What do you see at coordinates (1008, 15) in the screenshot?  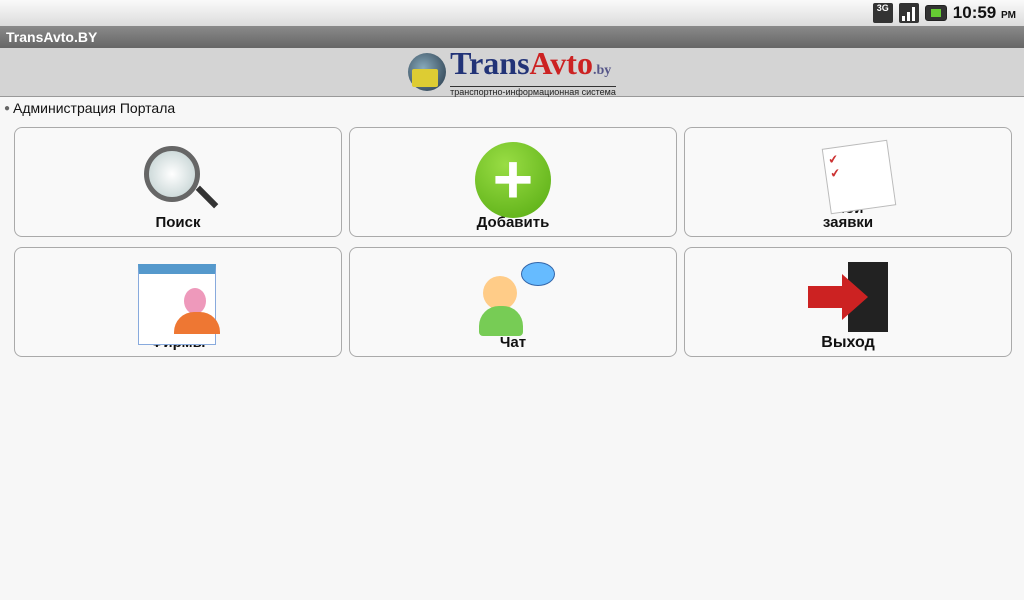 I see `clock-ampm: PM` at bounding box center [1008, 15].